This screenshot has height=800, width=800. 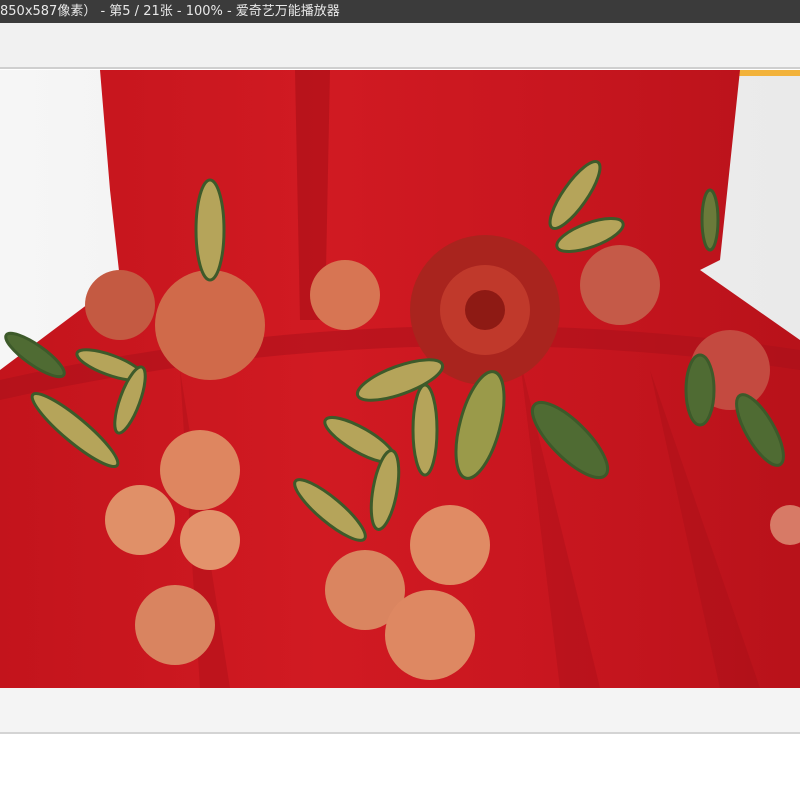 What do you see at coordinates (400, 46) in the screenshot?
I see `viewer-toolbar-area` at bounding box center [400, 46].